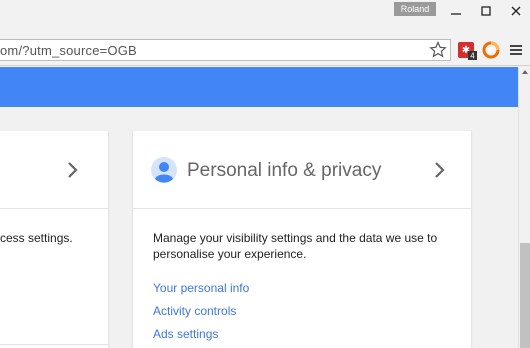 The image size is (530, 348). What do you see at coordinates (524, 207) in the screenshot?
I see `vertical-scrollbar` at bounding box center [524, 207].